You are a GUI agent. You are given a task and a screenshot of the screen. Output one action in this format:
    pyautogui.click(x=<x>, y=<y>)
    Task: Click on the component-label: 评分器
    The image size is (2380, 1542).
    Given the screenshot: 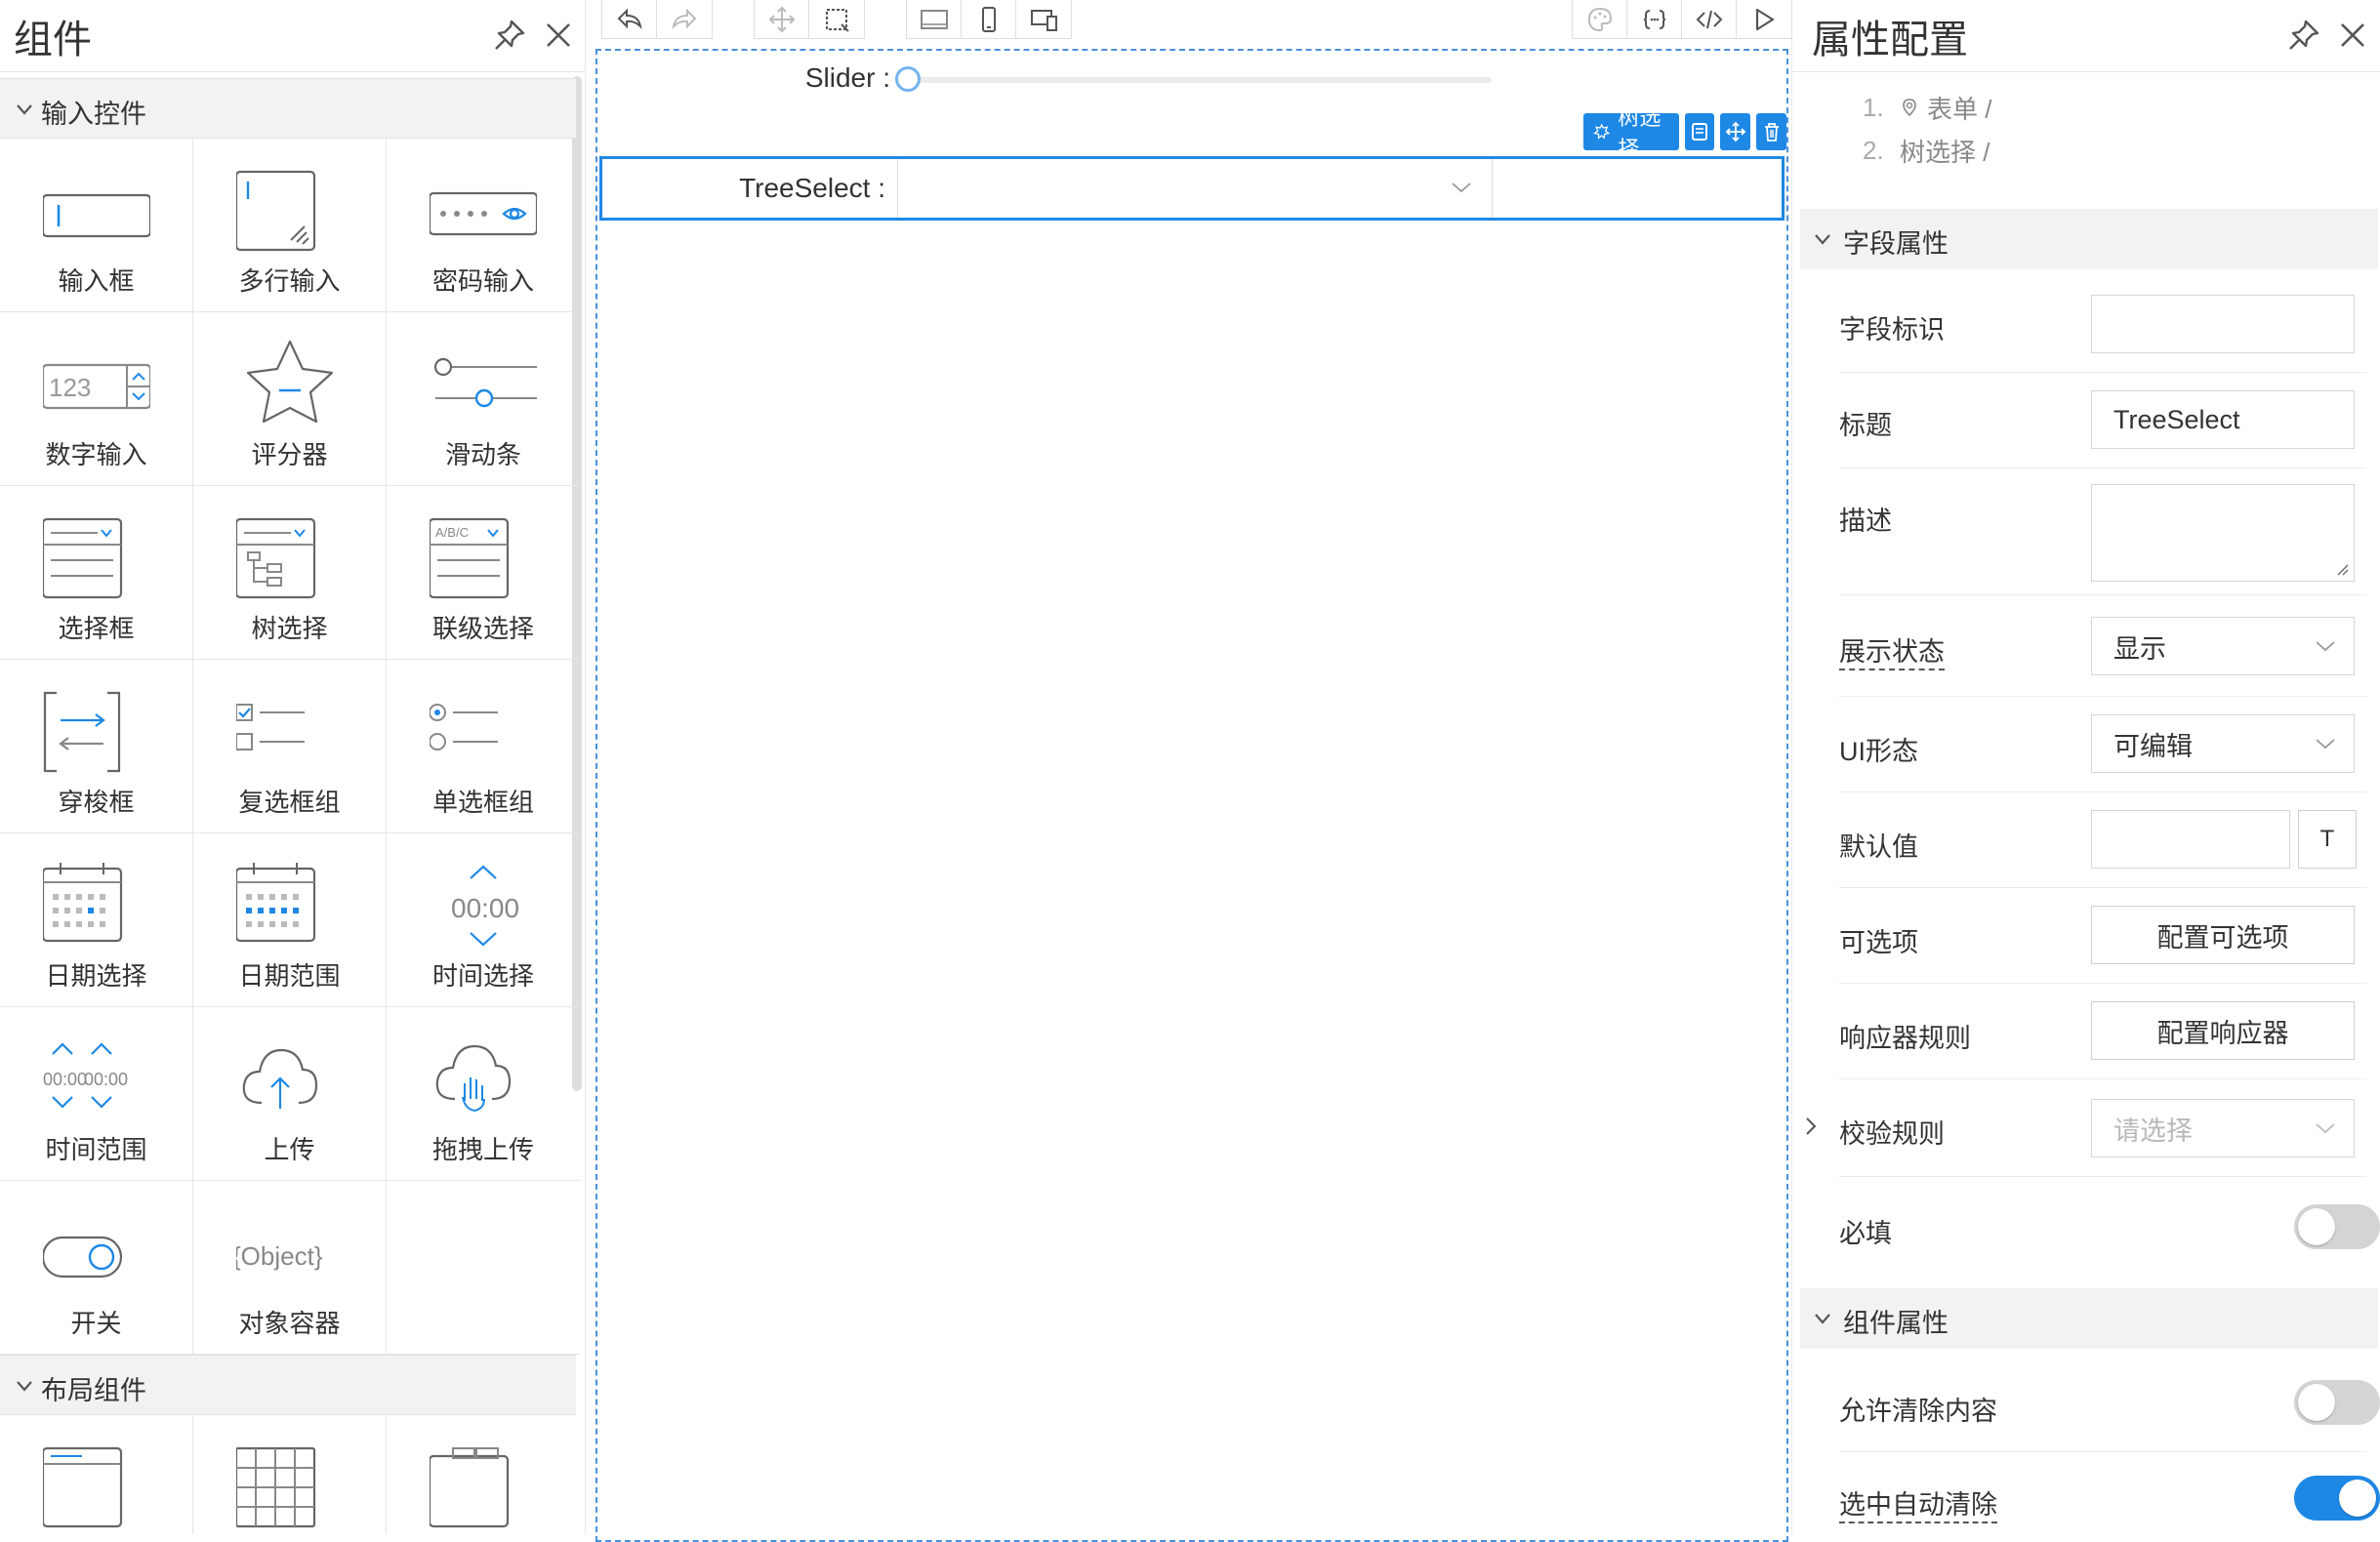 What is the action you would take?
    pyautogui.click(x=289, y=454)
    